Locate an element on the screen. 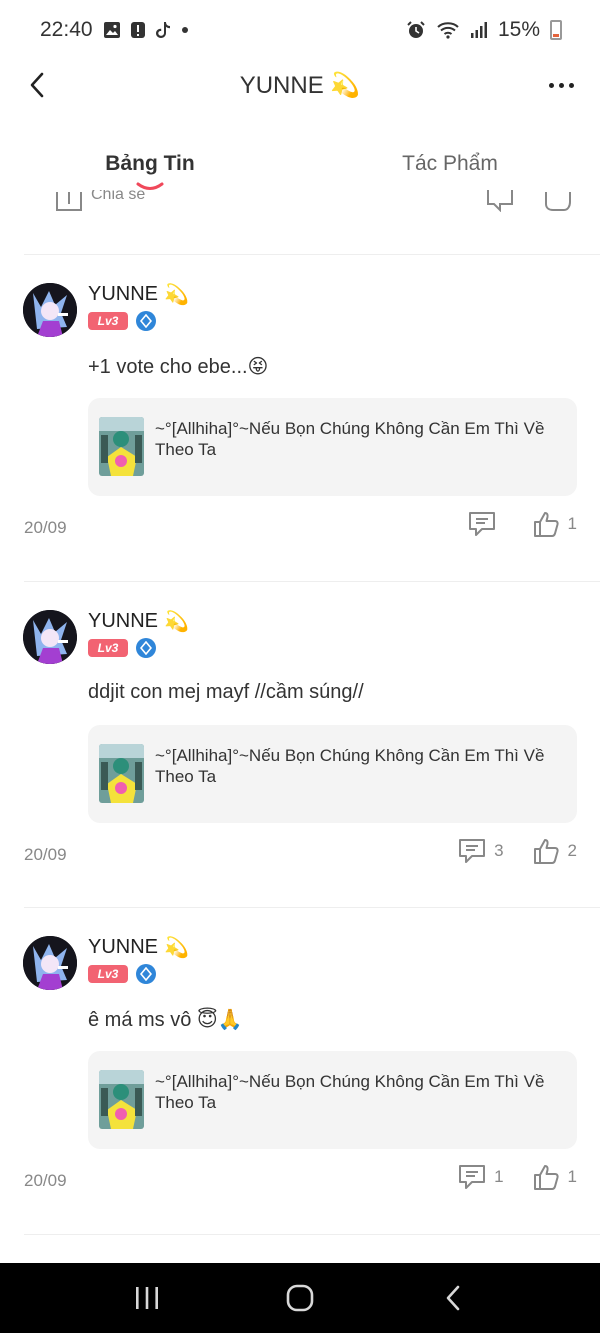 The width and height of the screenshot is (600, 1333). post-text: ddjit con mej mayf //cầm súng// is located at coordinates (226, 692).